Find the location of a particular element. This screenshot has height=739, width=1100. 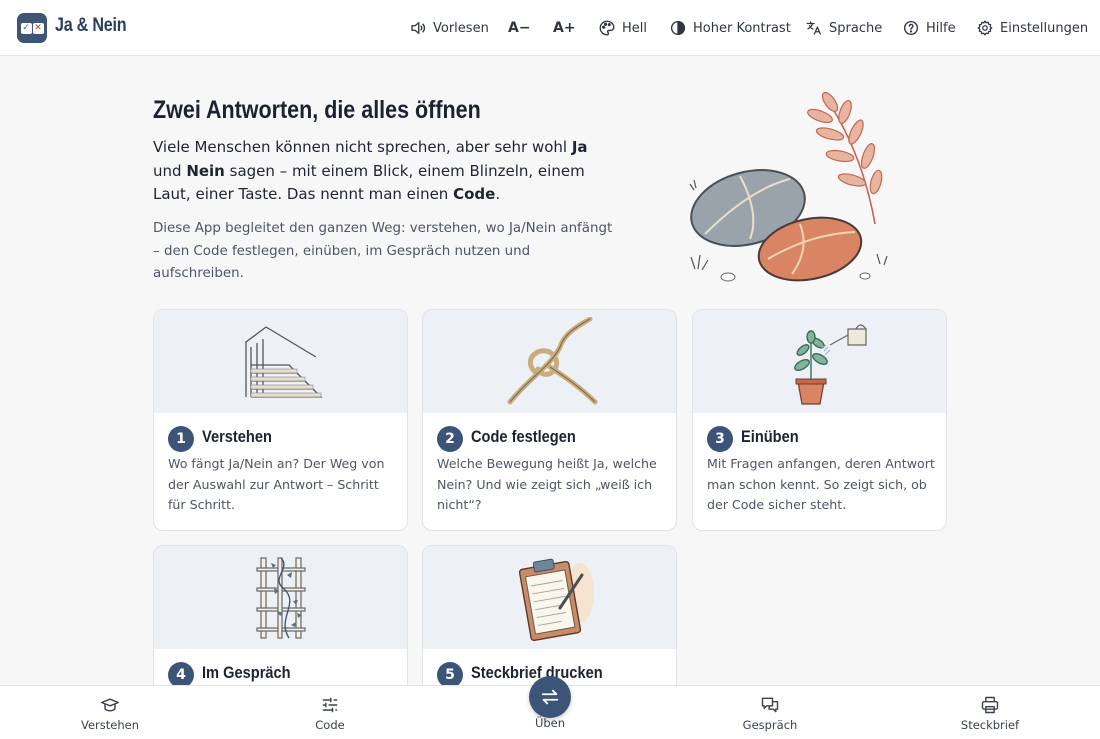

swap-arrows-icon is located at coordinates (550, 697).